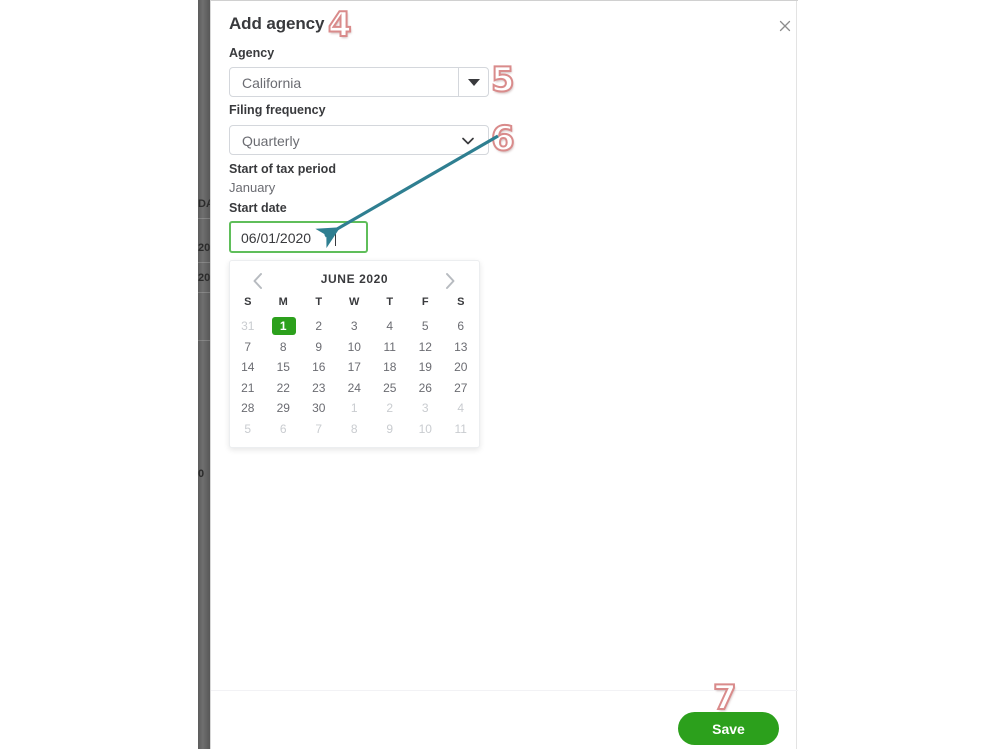  What do you see at coordinates (272, 83) in the screenshot?
I see `agency-select-value: California` at bounding box center [272, 83].